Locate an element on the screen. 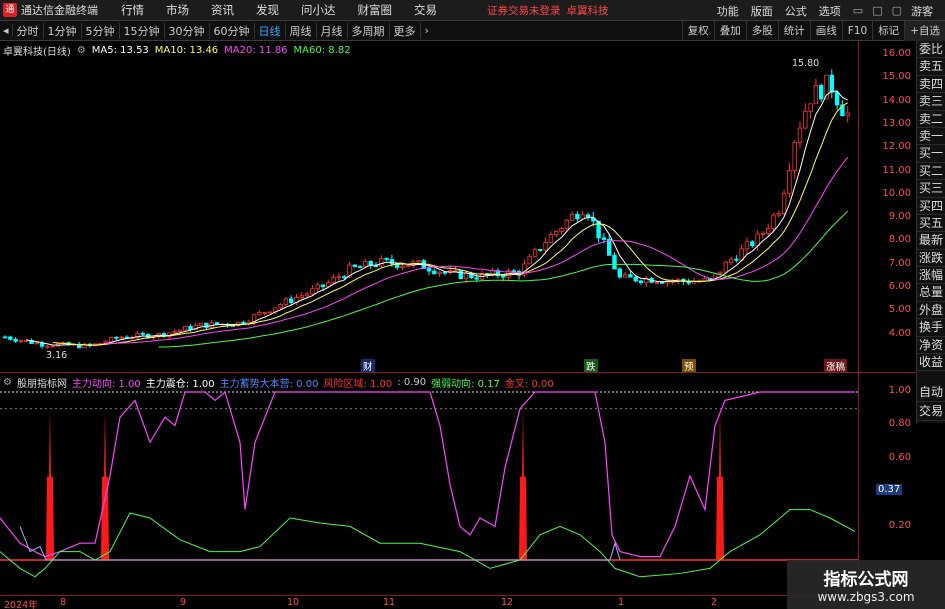 The image size is (945, 609). indicator-tick: 1.00 is located at coordinates (899, 390).